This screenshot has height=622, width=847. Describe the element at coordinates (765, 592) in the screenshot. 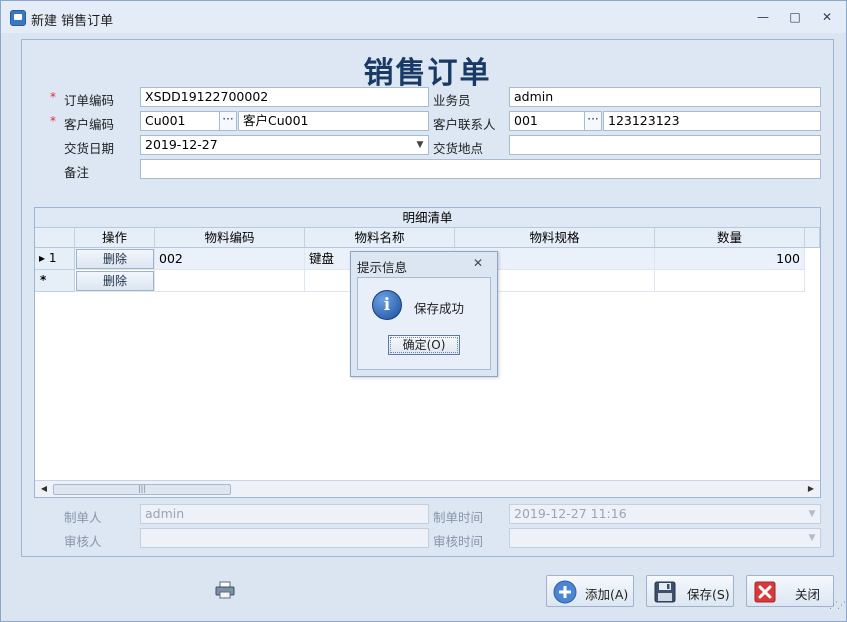

I see `close-x-icon` at that location.